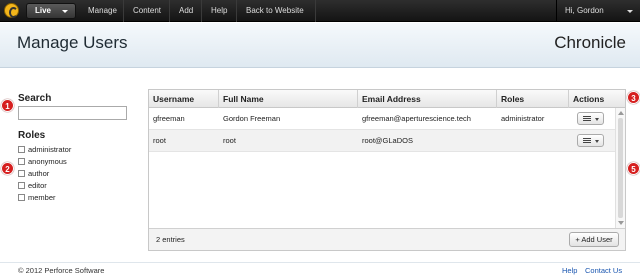 The height and width of the screenshot is (280, 640). Describe the element at coordinates (11, 10) in the screenshot. I see `chronicle-logo-icon` at that location.